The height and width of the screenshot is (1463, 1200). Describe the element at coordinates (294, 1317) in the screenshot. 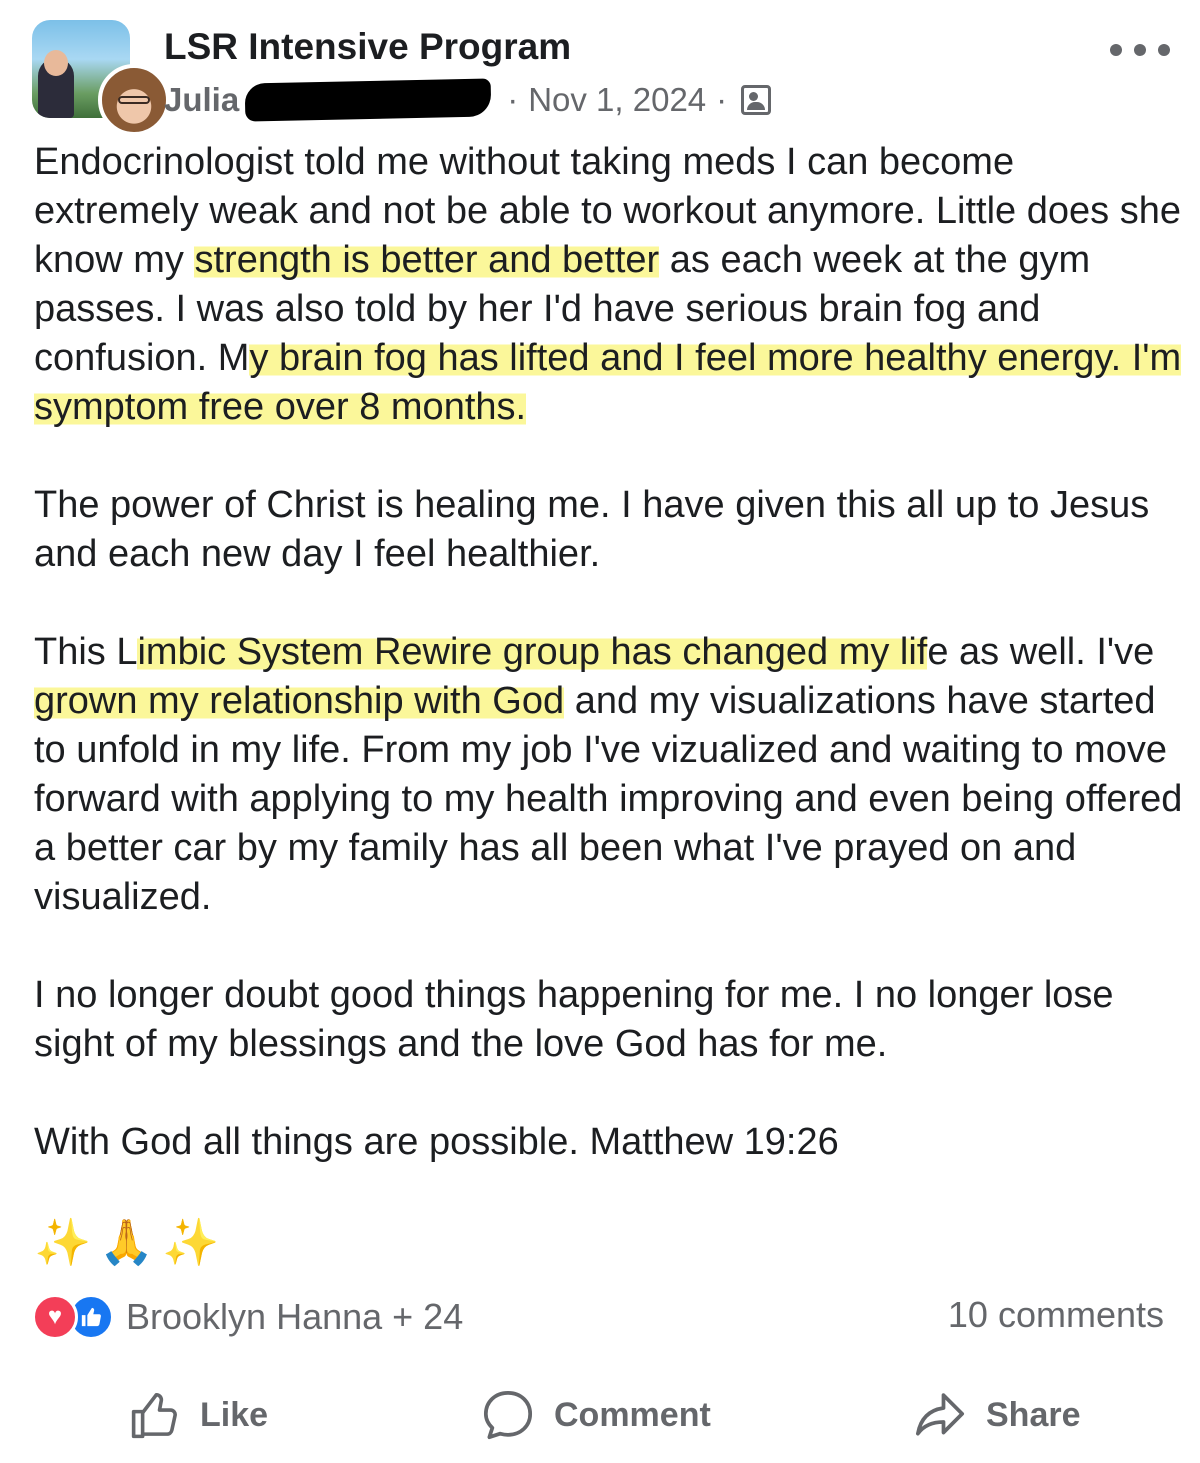

I see `reactors-text: Brooklyn Hanna + 24` at that location.